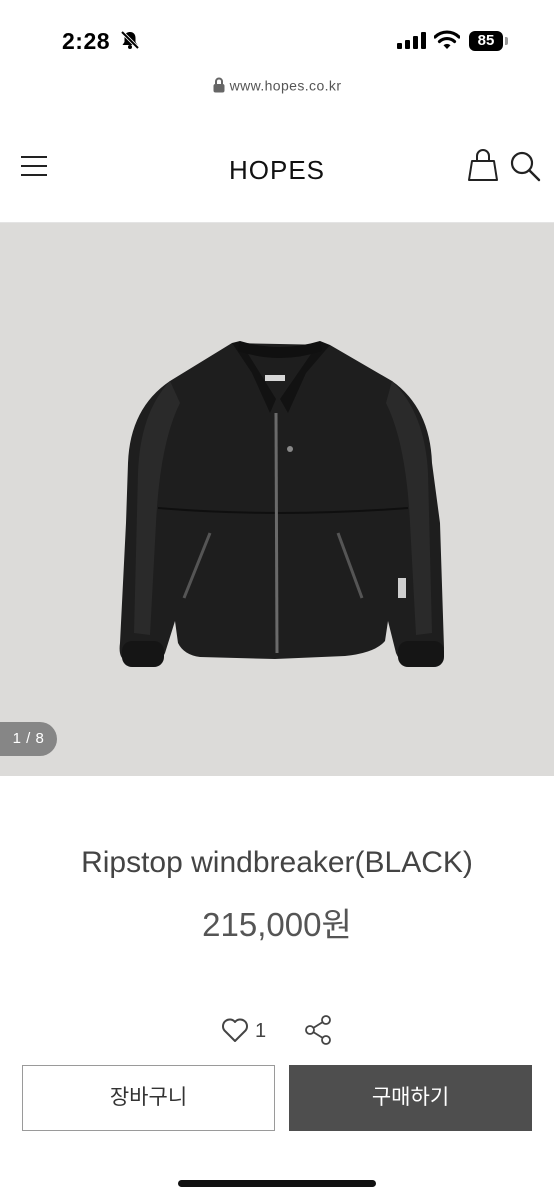 The width and height of the screenshot is (554, 1200). What do you see at coordinates (130, 40) in the screenshot?
I see `bell-slash-icon` at bounding box center [130, 40].